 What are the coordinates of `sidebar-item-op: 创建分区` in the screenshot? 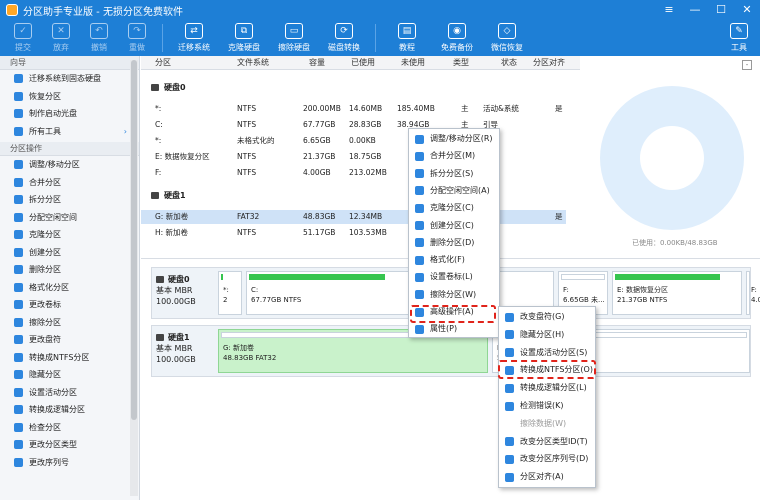 It's located at (69, 253).